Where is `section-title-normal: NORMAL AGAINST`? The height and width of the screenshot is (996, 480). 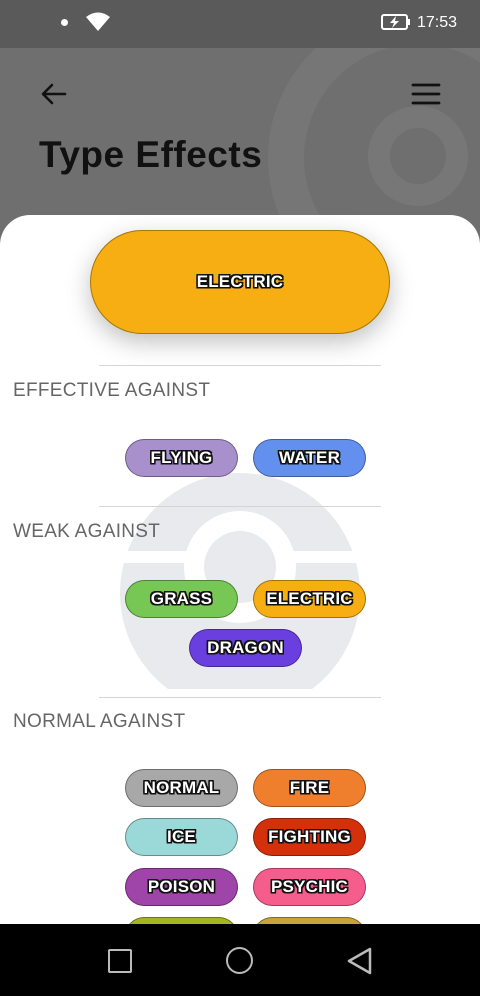
section-title-normal: NORMAL AGAINST is located at coordinates (99, 721).